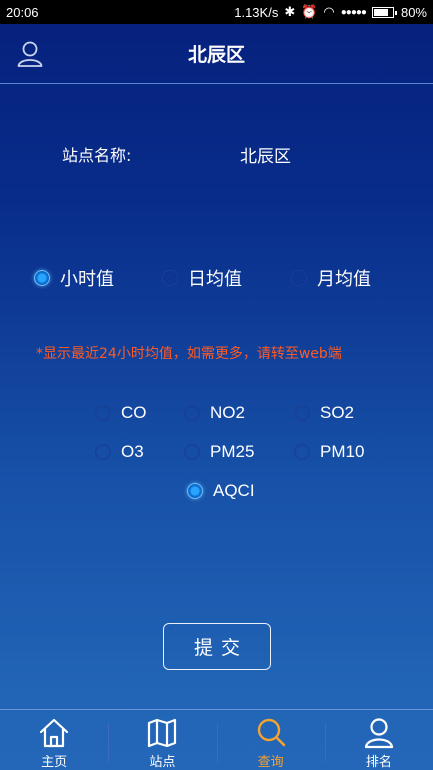  I want to click on radio-label: 月均值, so click(344, 279).